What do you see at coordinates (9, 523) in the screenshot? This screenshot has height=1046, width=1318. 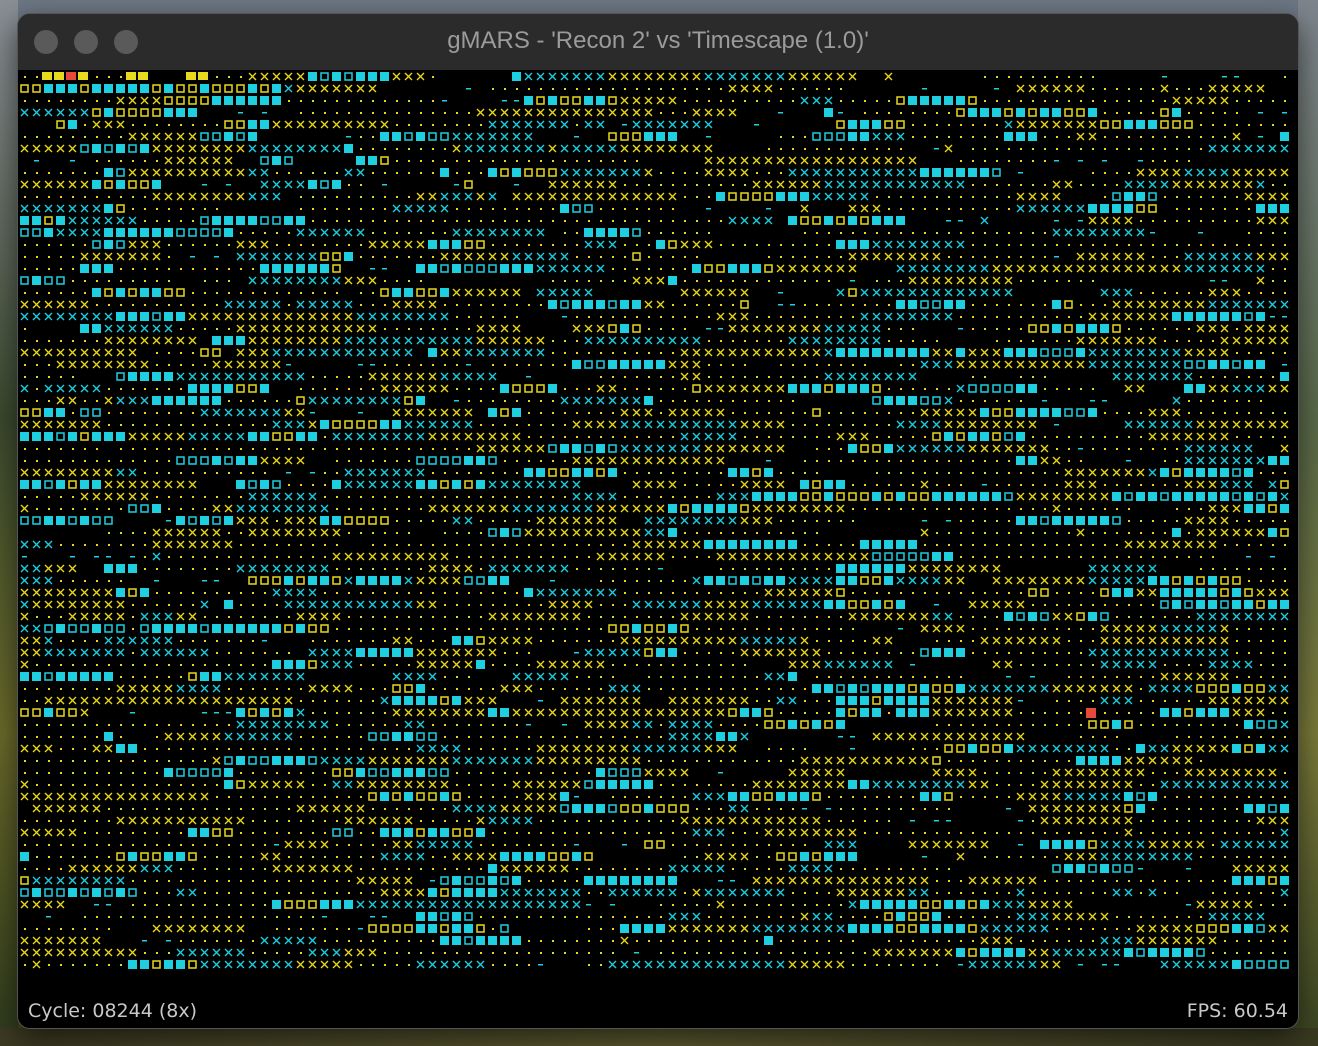 I see `desktop-background-left` at bounding box center [9, 523].